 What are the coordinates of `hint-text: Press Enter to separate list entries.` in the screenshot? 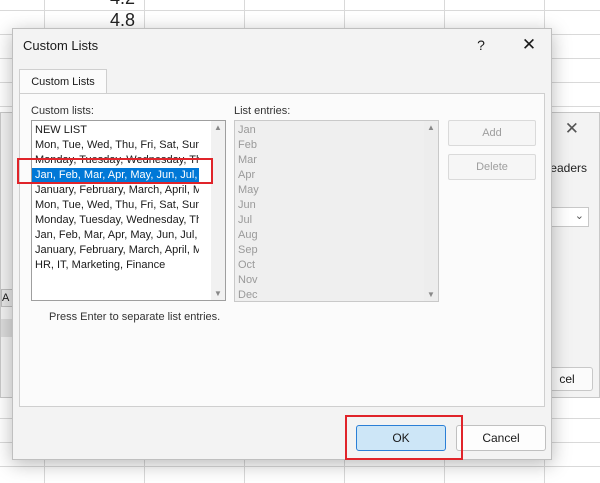 It's located at (135, 317).